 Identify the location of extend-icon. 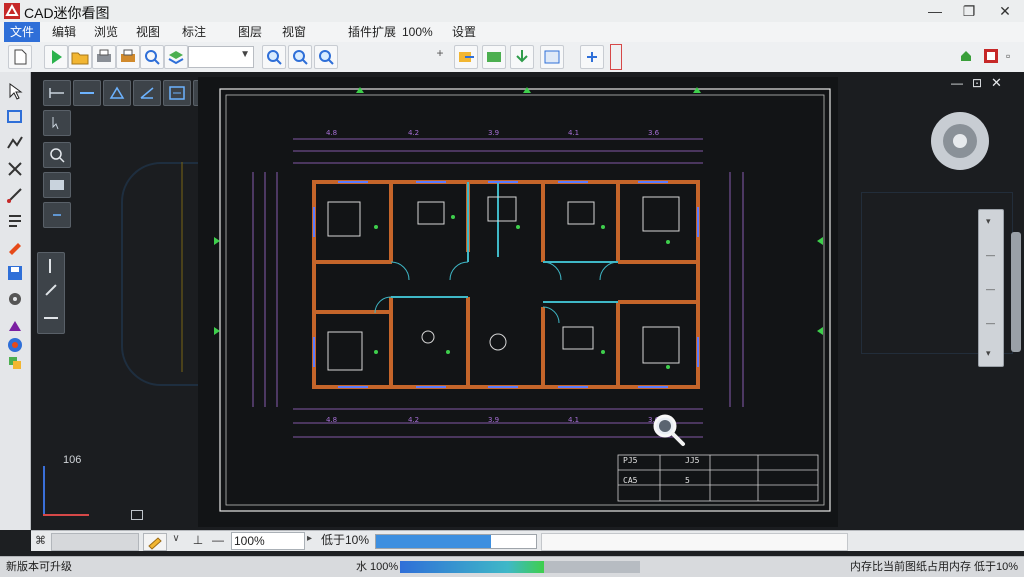
(14, 195).